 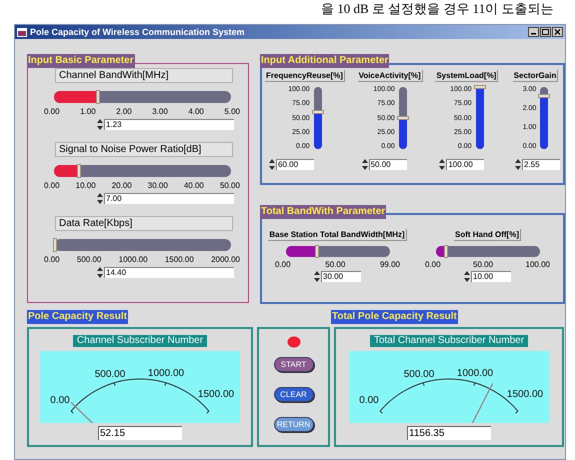 I want to click on scale-label: 1500.00, so click(x=179, y=260).